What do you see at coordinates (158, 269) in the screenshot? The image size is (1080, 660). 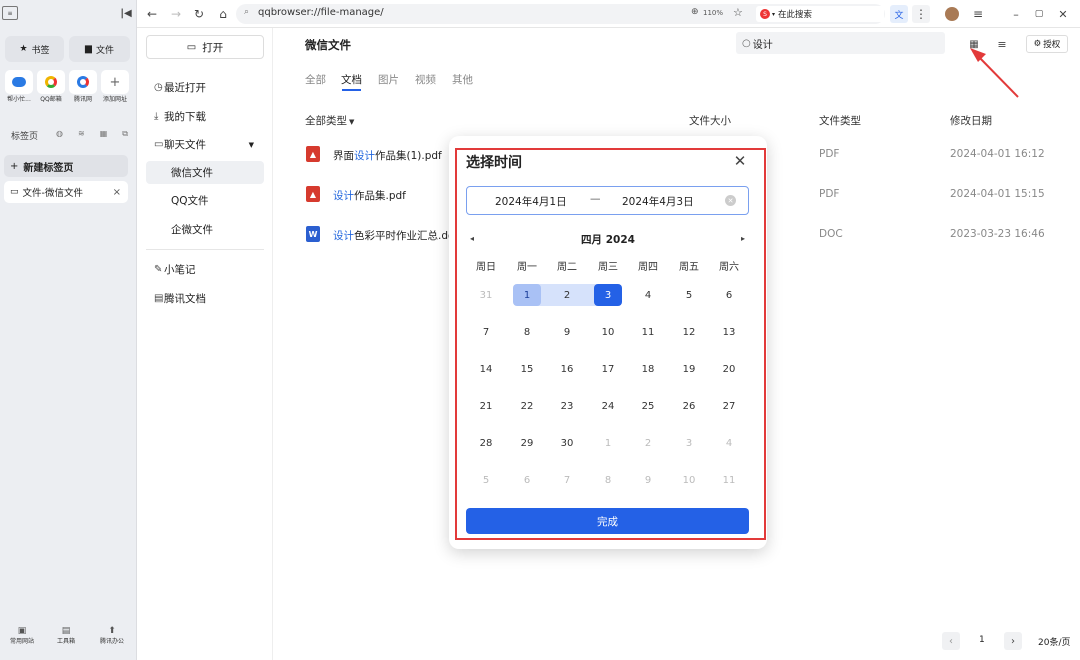 I see `note-icon: ✎` at bounding box center [158, 269].